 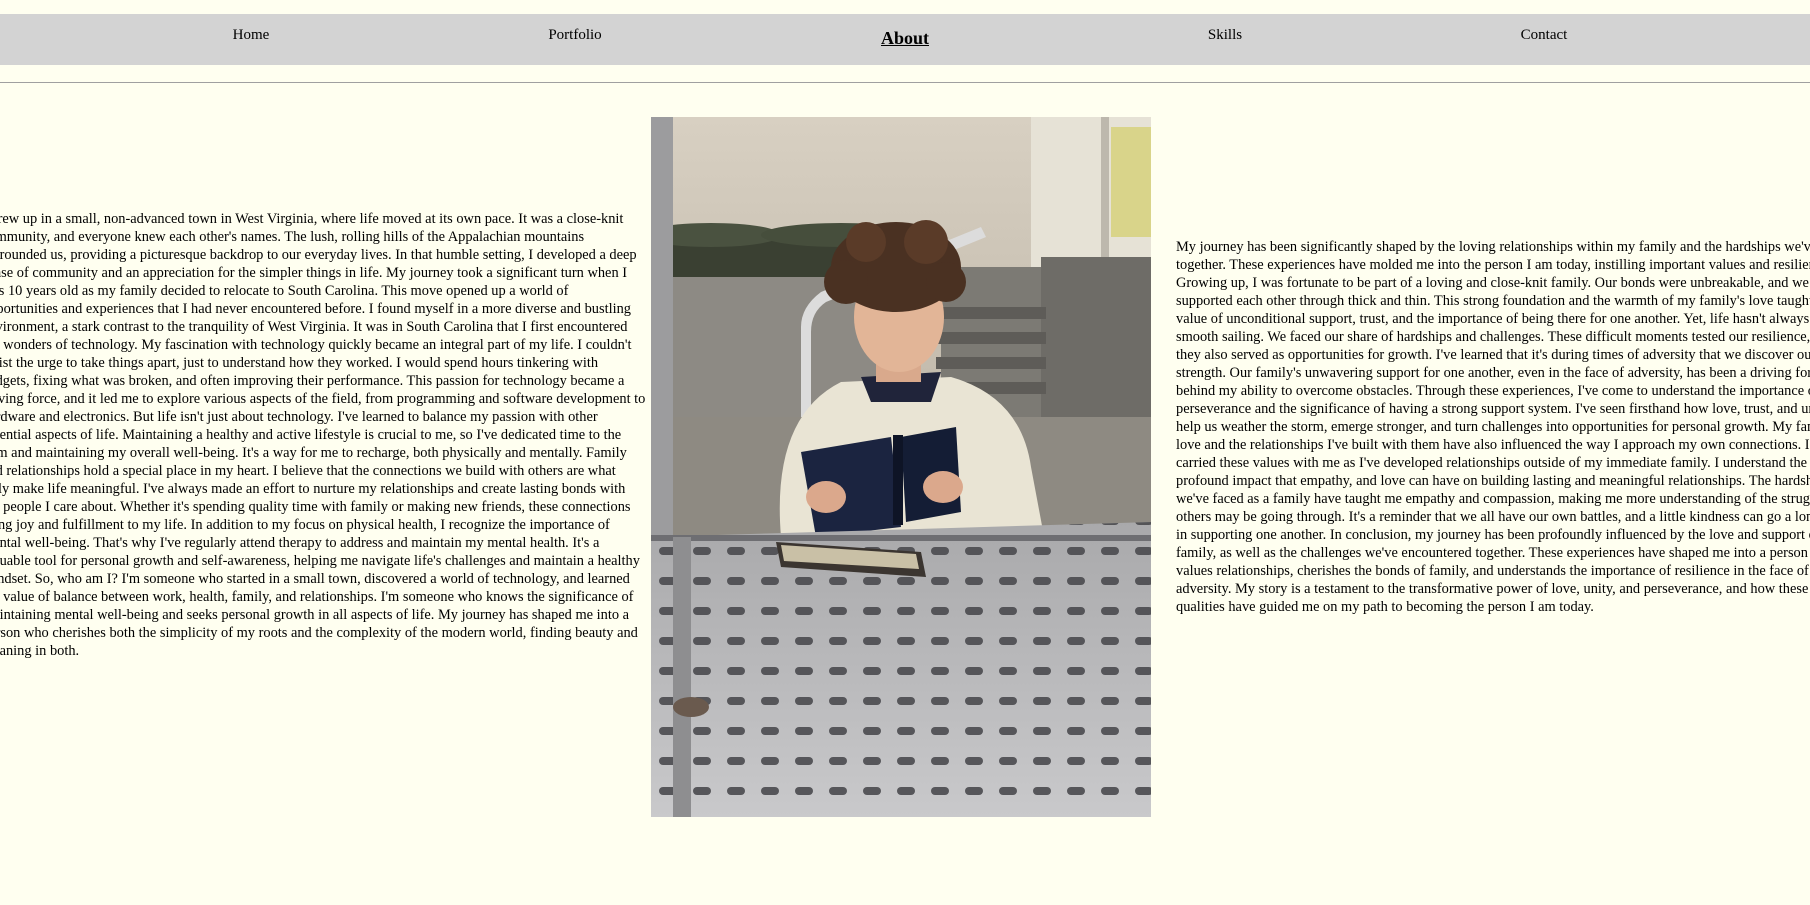 I want to click on nav-link-about: About, so click(x=905, y=38).